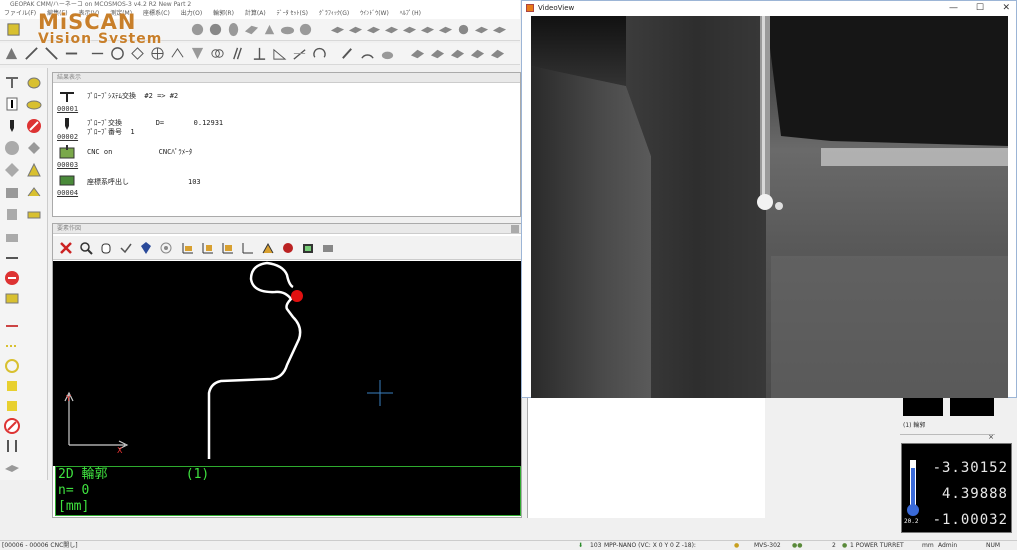 Image resolution: width=1017 pixels, height=550 pixels. I want to click on point-tool-icon, so click(137, 53).